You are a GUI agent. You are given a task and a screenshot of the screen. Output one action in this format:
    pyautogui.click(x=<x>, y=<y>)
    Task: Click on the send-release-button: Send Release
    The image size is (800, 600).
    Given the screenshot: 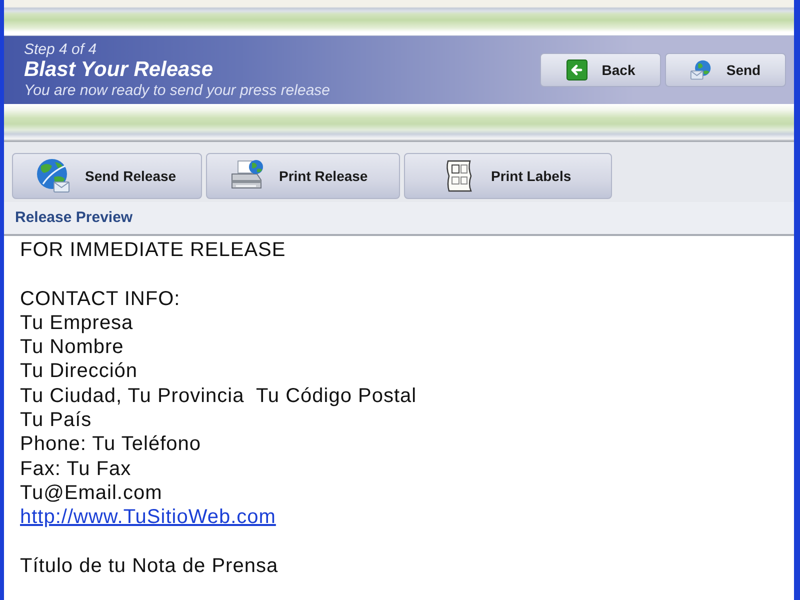 What is the action you would take?
    pyautogui.click(x=107, y=176)
    